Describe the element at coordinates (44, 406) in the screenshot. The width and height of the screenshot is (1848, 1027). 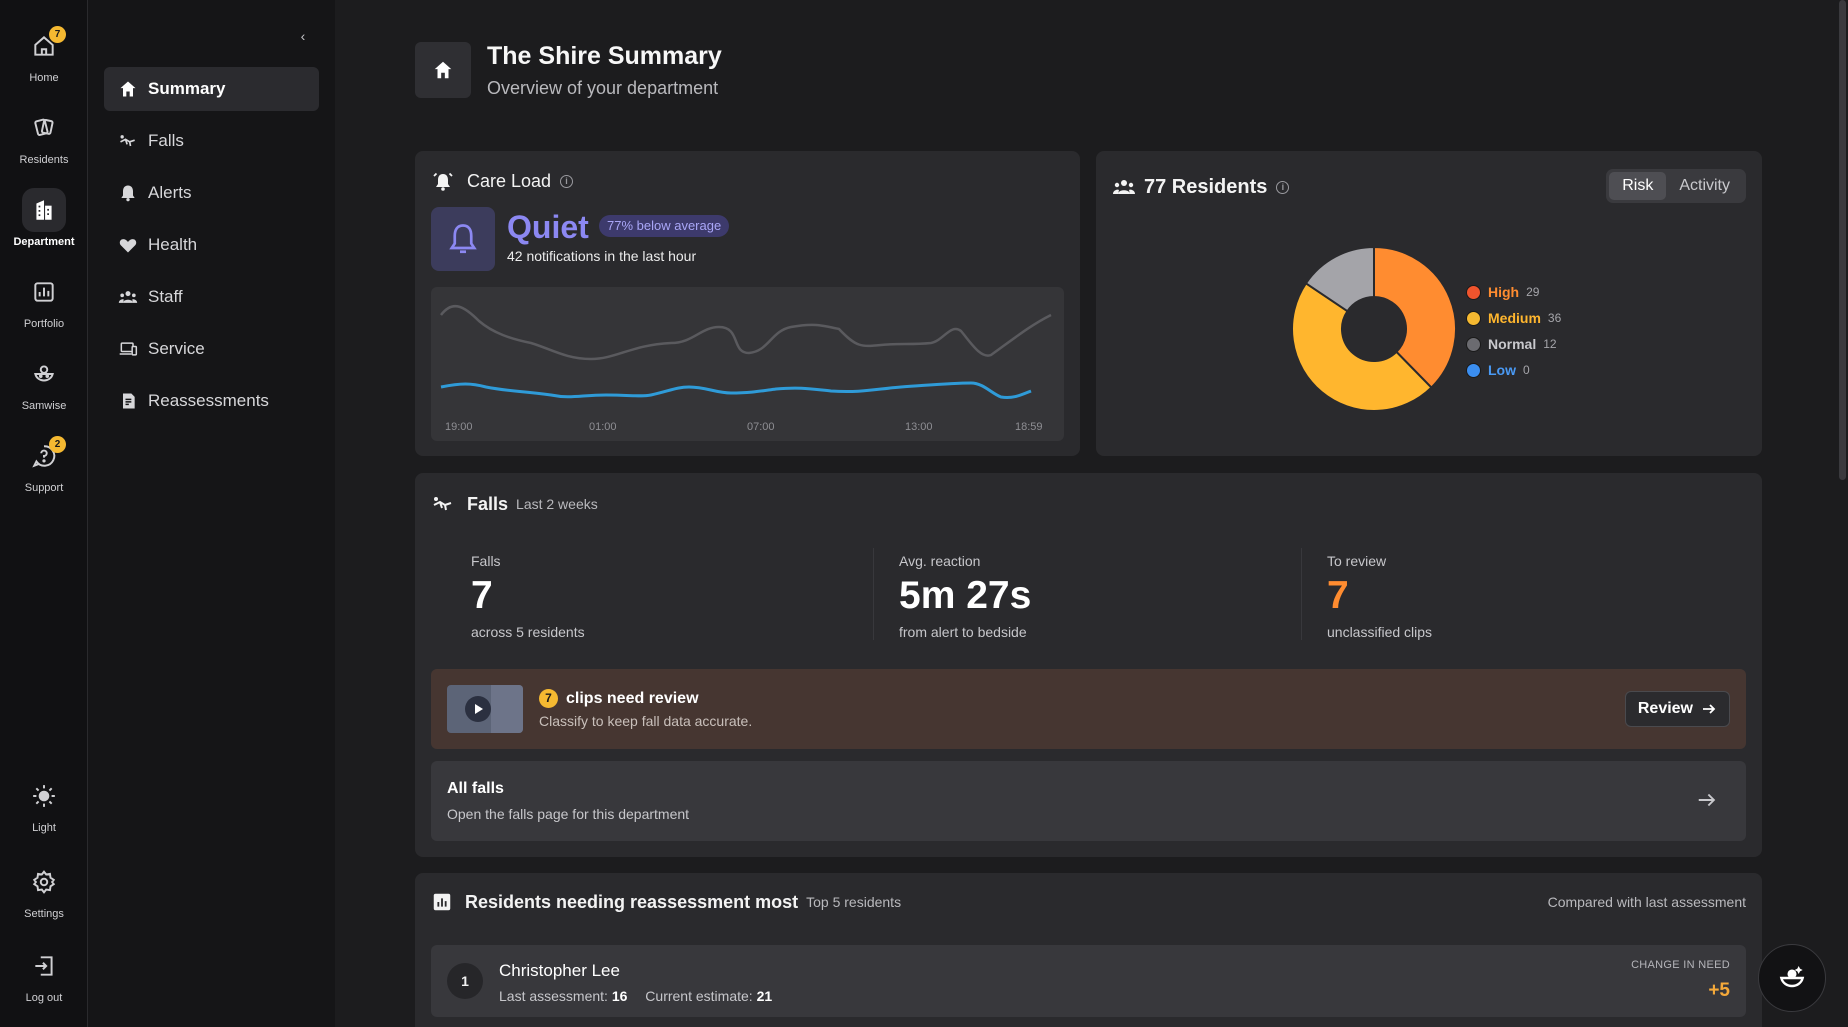
I see `rail-samwise-label: Samwise` at that location.